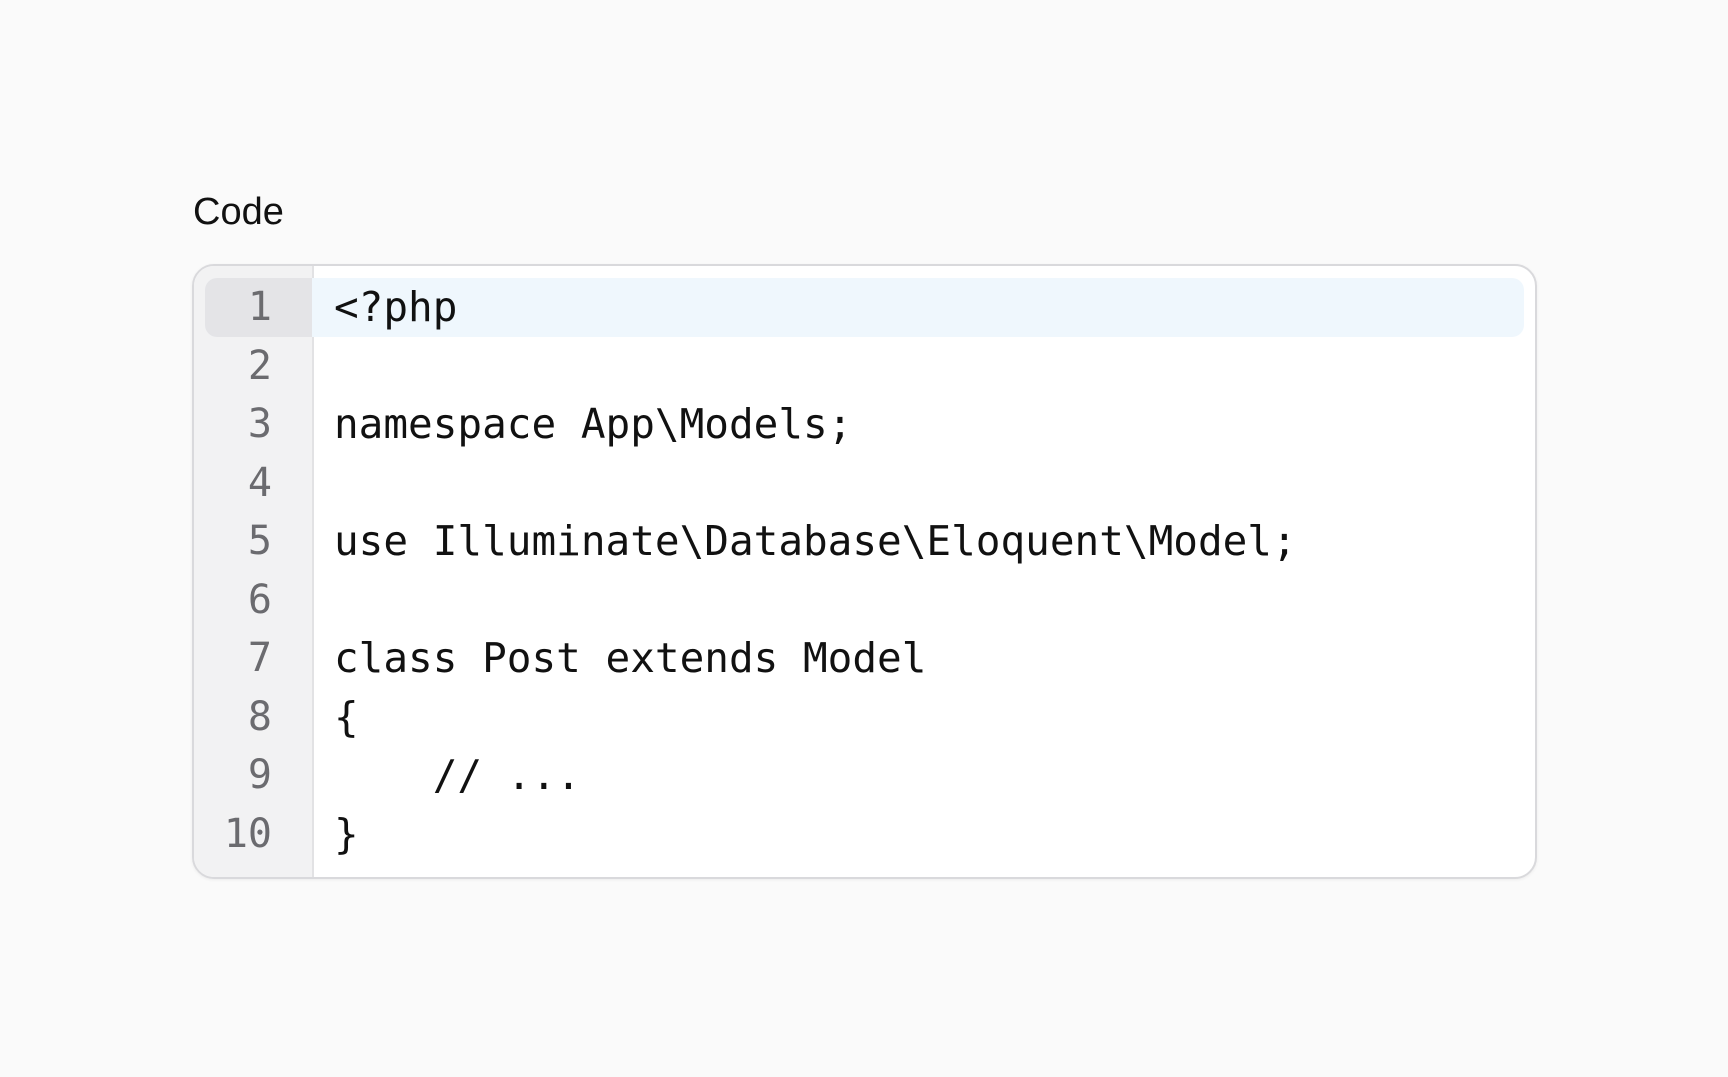  What do you see at coordinates (630, 658) in the screenshot?
I see `line-text: class Post extends Model` at bounding box center [630, 658].